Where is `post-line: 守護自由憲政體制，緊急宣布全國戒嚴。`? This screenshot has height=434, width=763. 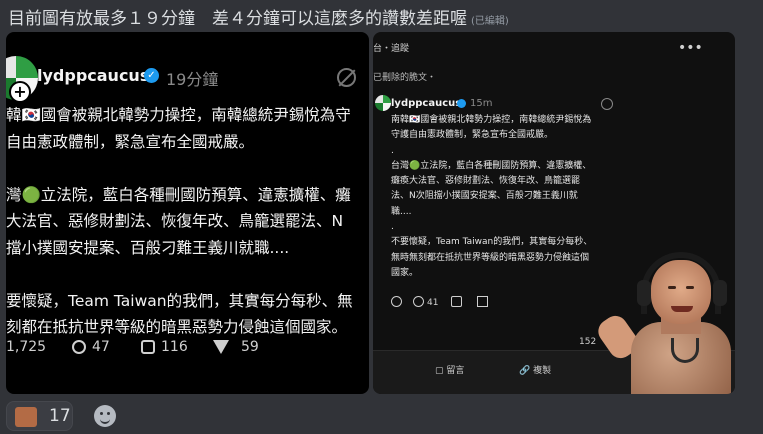
post-line: 守護自由憲政體制，緊急宣布全國戒嚴。 is located at coordinates (472, 135).